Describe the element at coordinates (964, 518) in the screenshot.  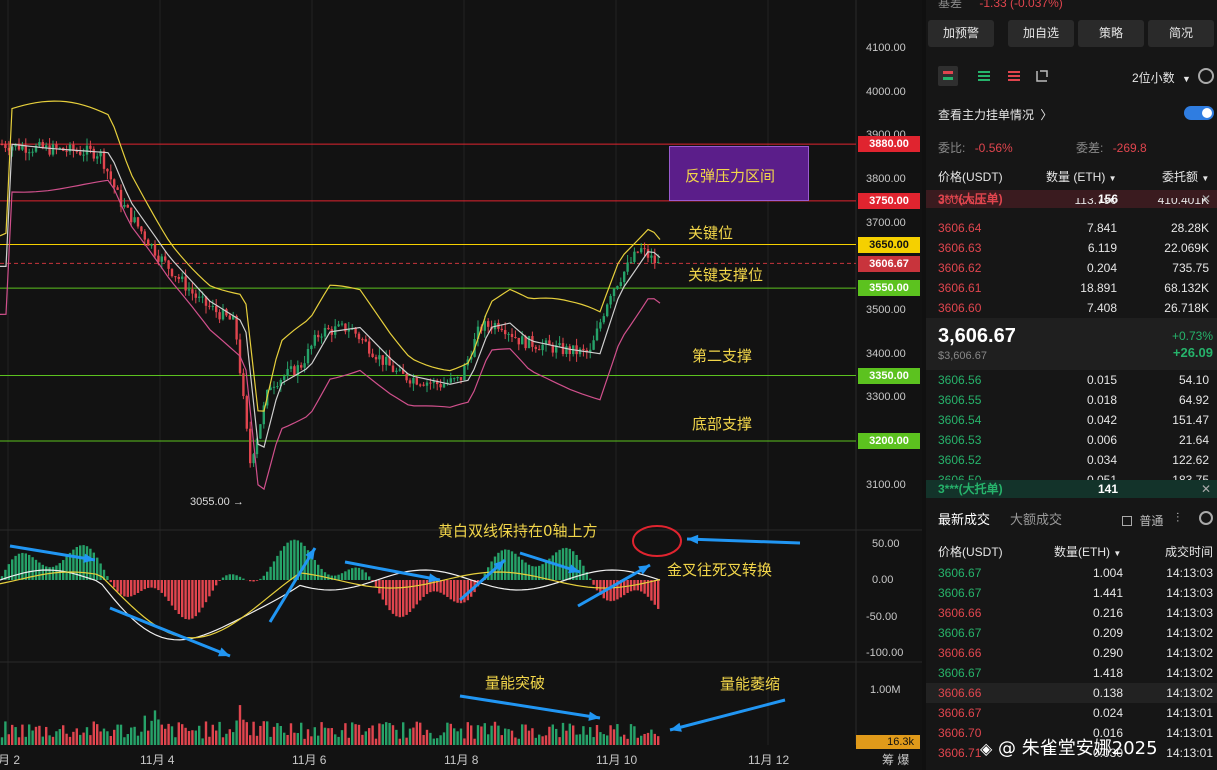
I see `tab-latest-trades: 最新成交` at that location.